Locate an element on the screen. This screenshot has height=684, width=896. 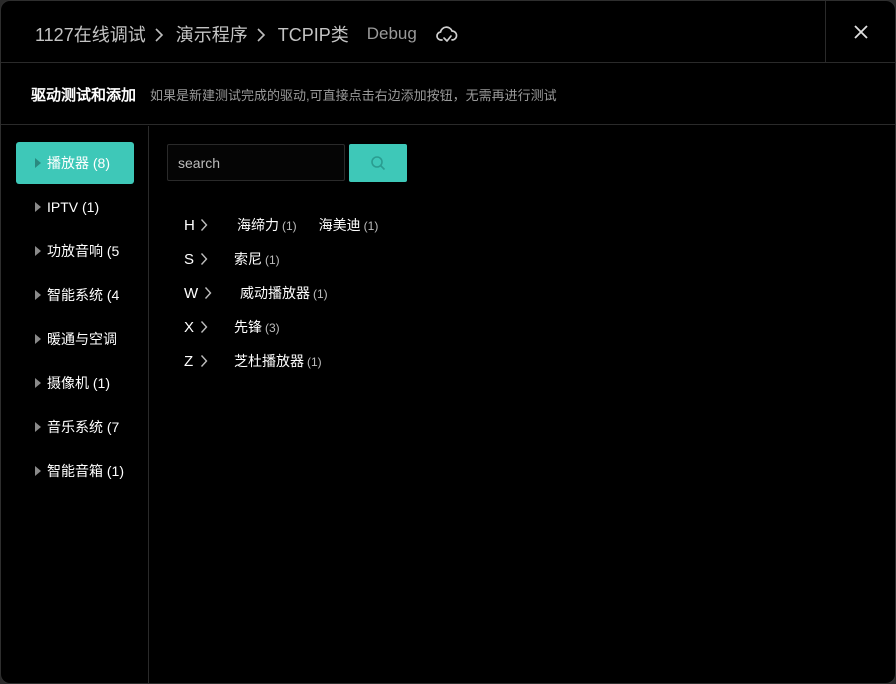
sidebar-item-camera: 摄像机 (1) is located at coordinates (75, 383).